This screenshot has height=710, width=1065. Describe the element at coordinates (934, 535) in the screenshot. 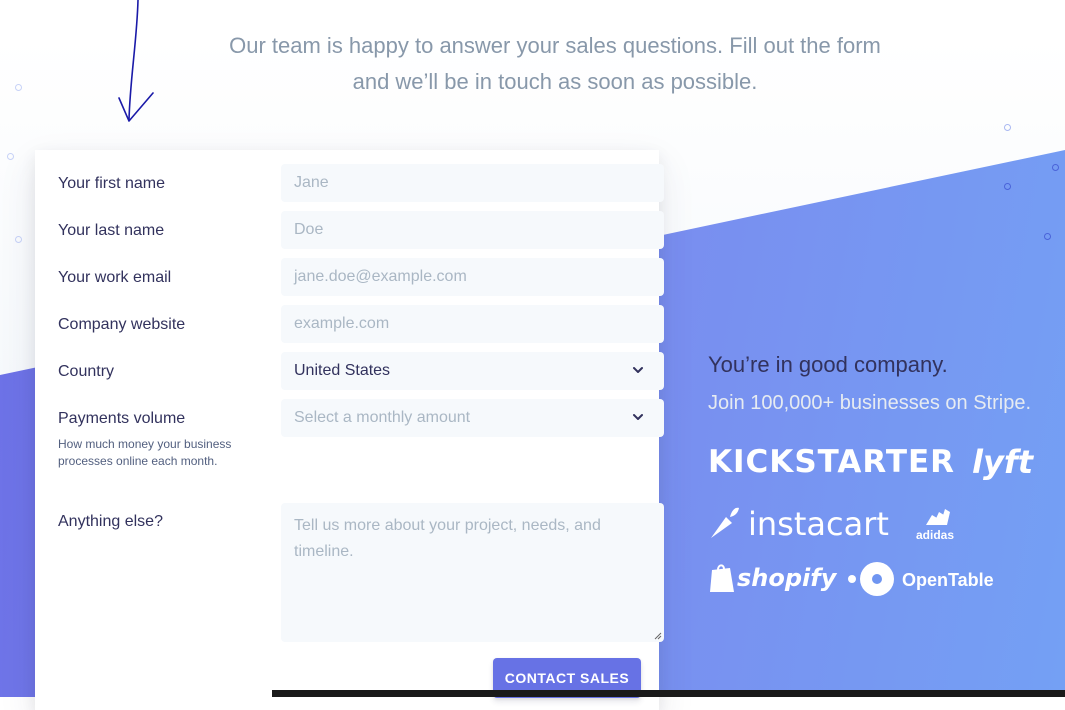

I see `adidas-wordmark: adidas` at that location.